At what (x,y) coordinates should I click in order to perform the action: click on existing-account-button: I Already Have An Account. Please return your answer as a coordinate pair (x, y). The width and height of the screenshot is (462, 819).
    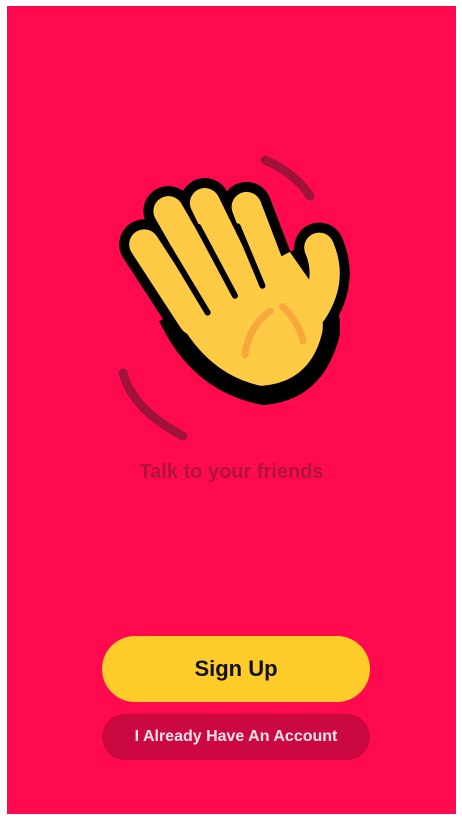
    Looking at the image, I should click on (236, 737).